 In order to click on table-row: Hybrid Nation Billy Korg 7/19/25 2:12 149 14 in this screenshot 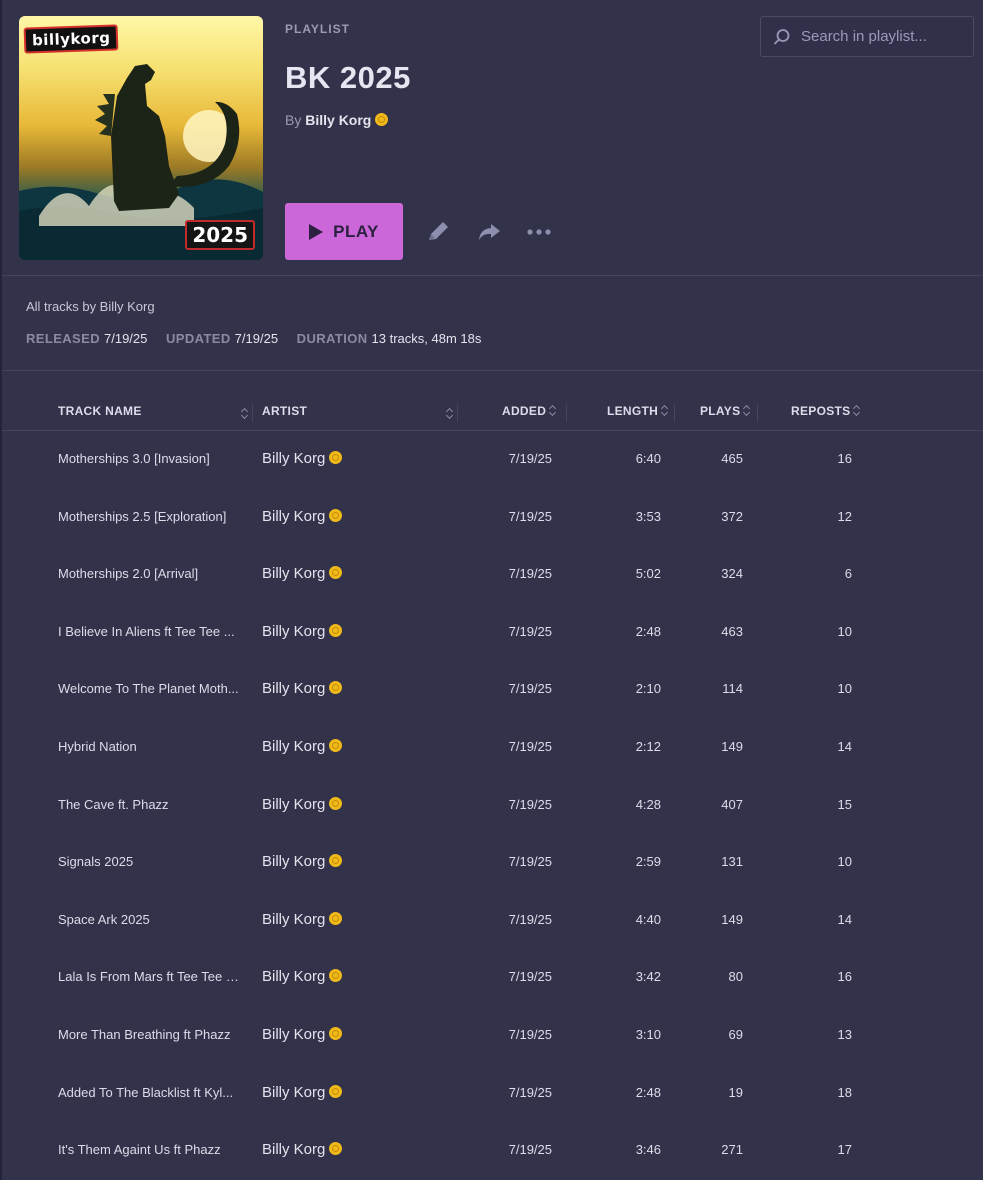, I will do `click(492, 746)`.